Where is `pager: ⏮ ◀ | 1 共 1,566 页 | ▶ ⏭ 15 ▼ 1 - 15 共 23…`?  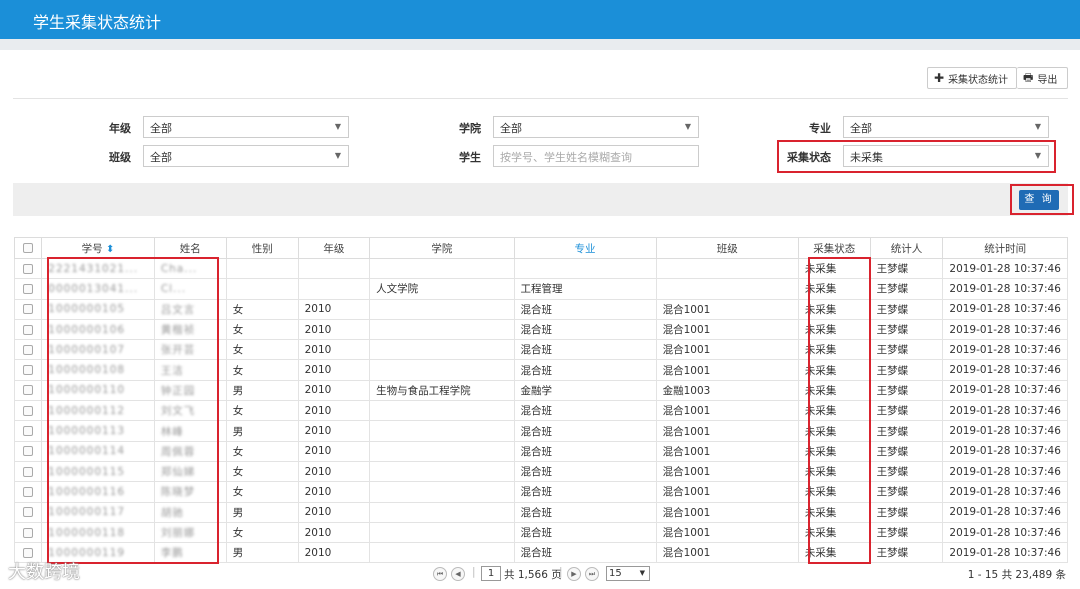 pager: ⏮ ◀ | 1 共 1,566 页 | ▶ ⏭ 15 ▼ 1 - 15 共 23… is located at coordinates (541, 574).